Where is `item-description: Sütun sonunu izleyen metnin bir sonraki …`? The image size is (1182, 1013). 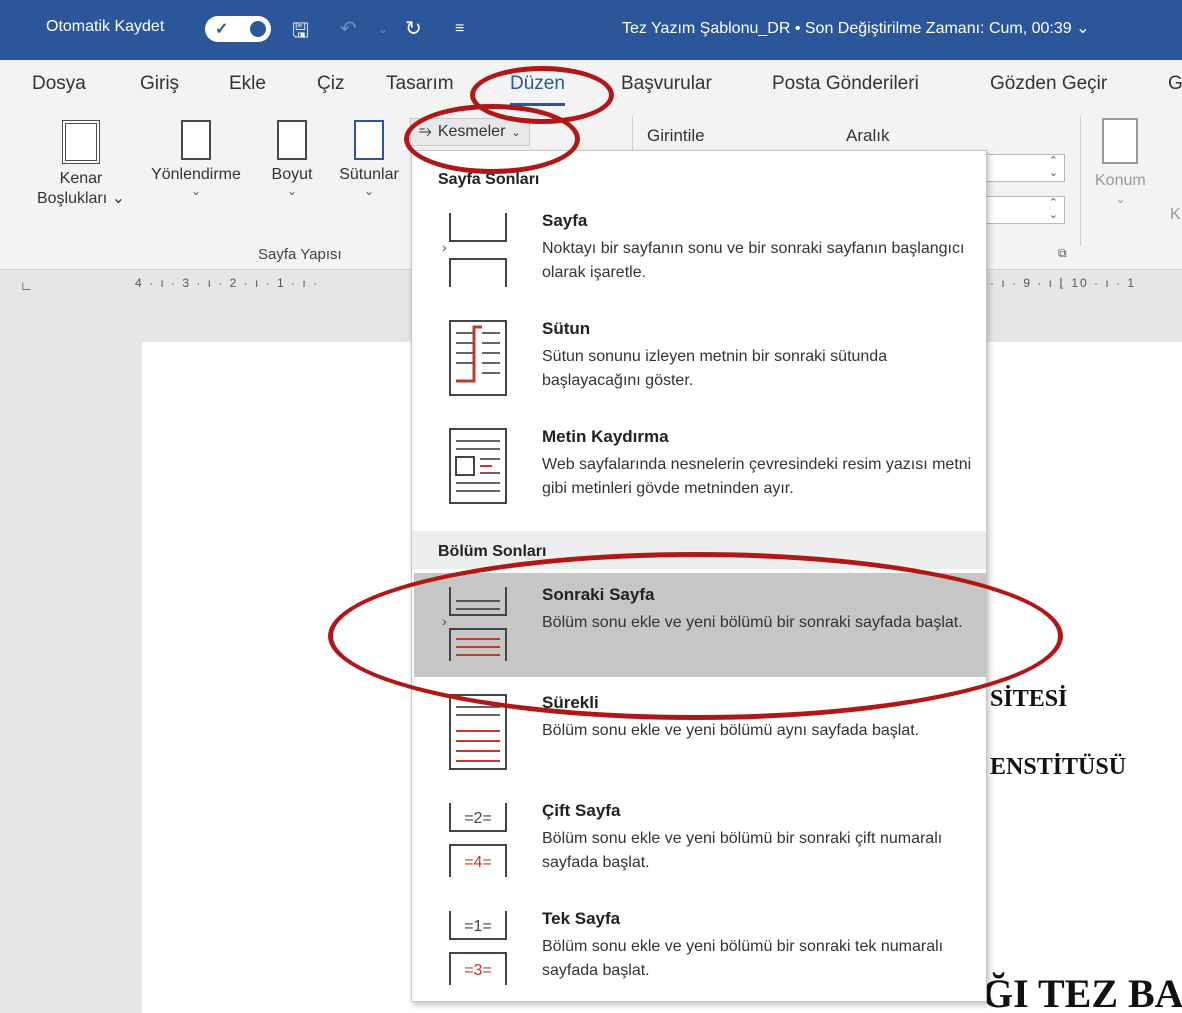 item-description: Sütun sonunu izleyen metnin bir sonraki … is located at coordinates (715, 368).